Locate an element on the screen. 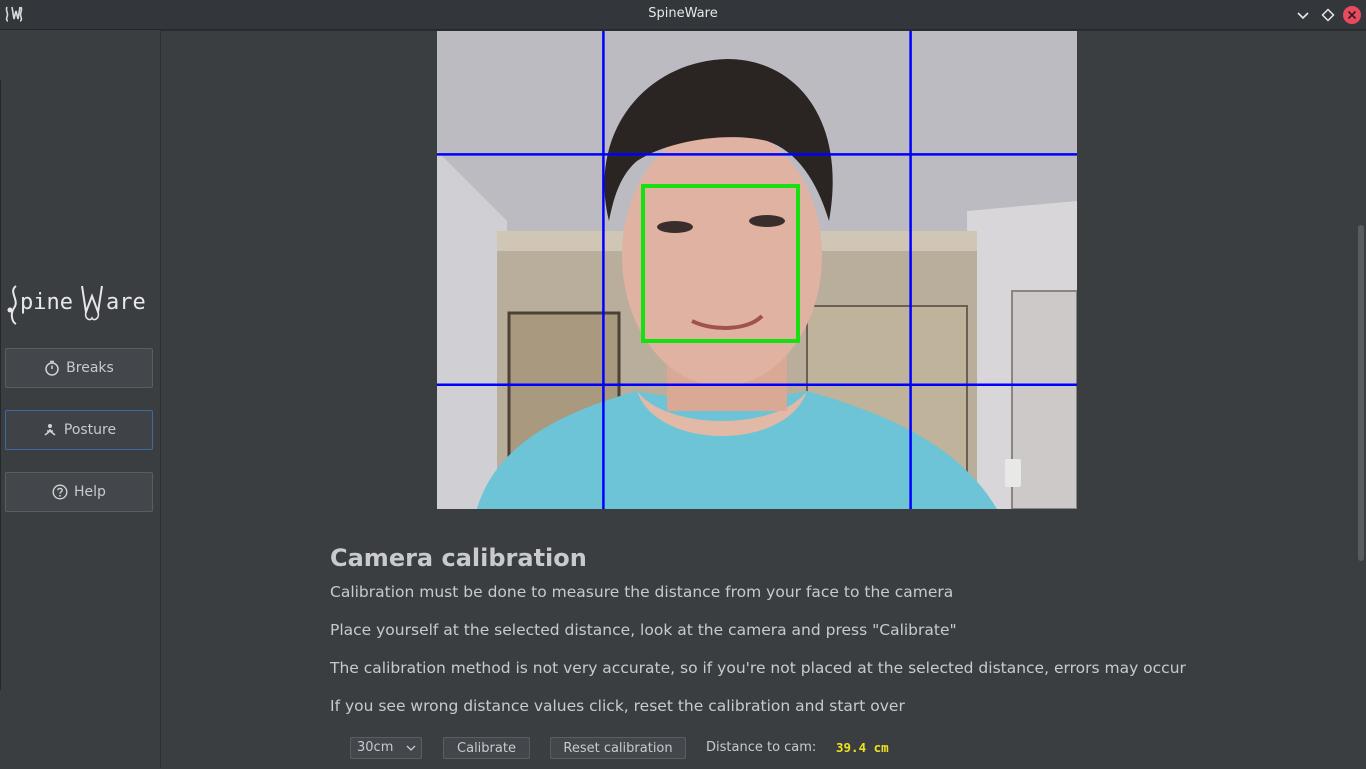  sidebar-item-label: Breaks is located at coordinates (90, 368).